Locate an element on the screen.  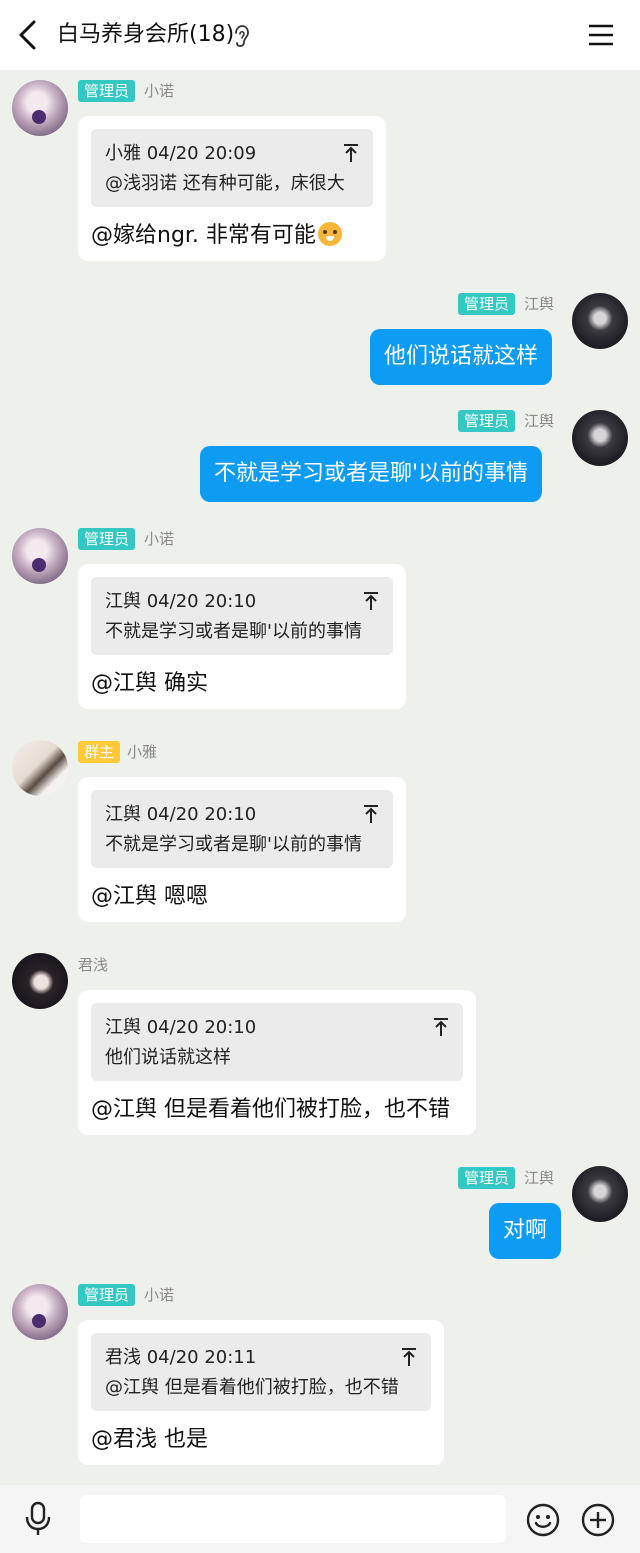
group-title: 白马养身会所(18) is located at coordinates (145, 35).